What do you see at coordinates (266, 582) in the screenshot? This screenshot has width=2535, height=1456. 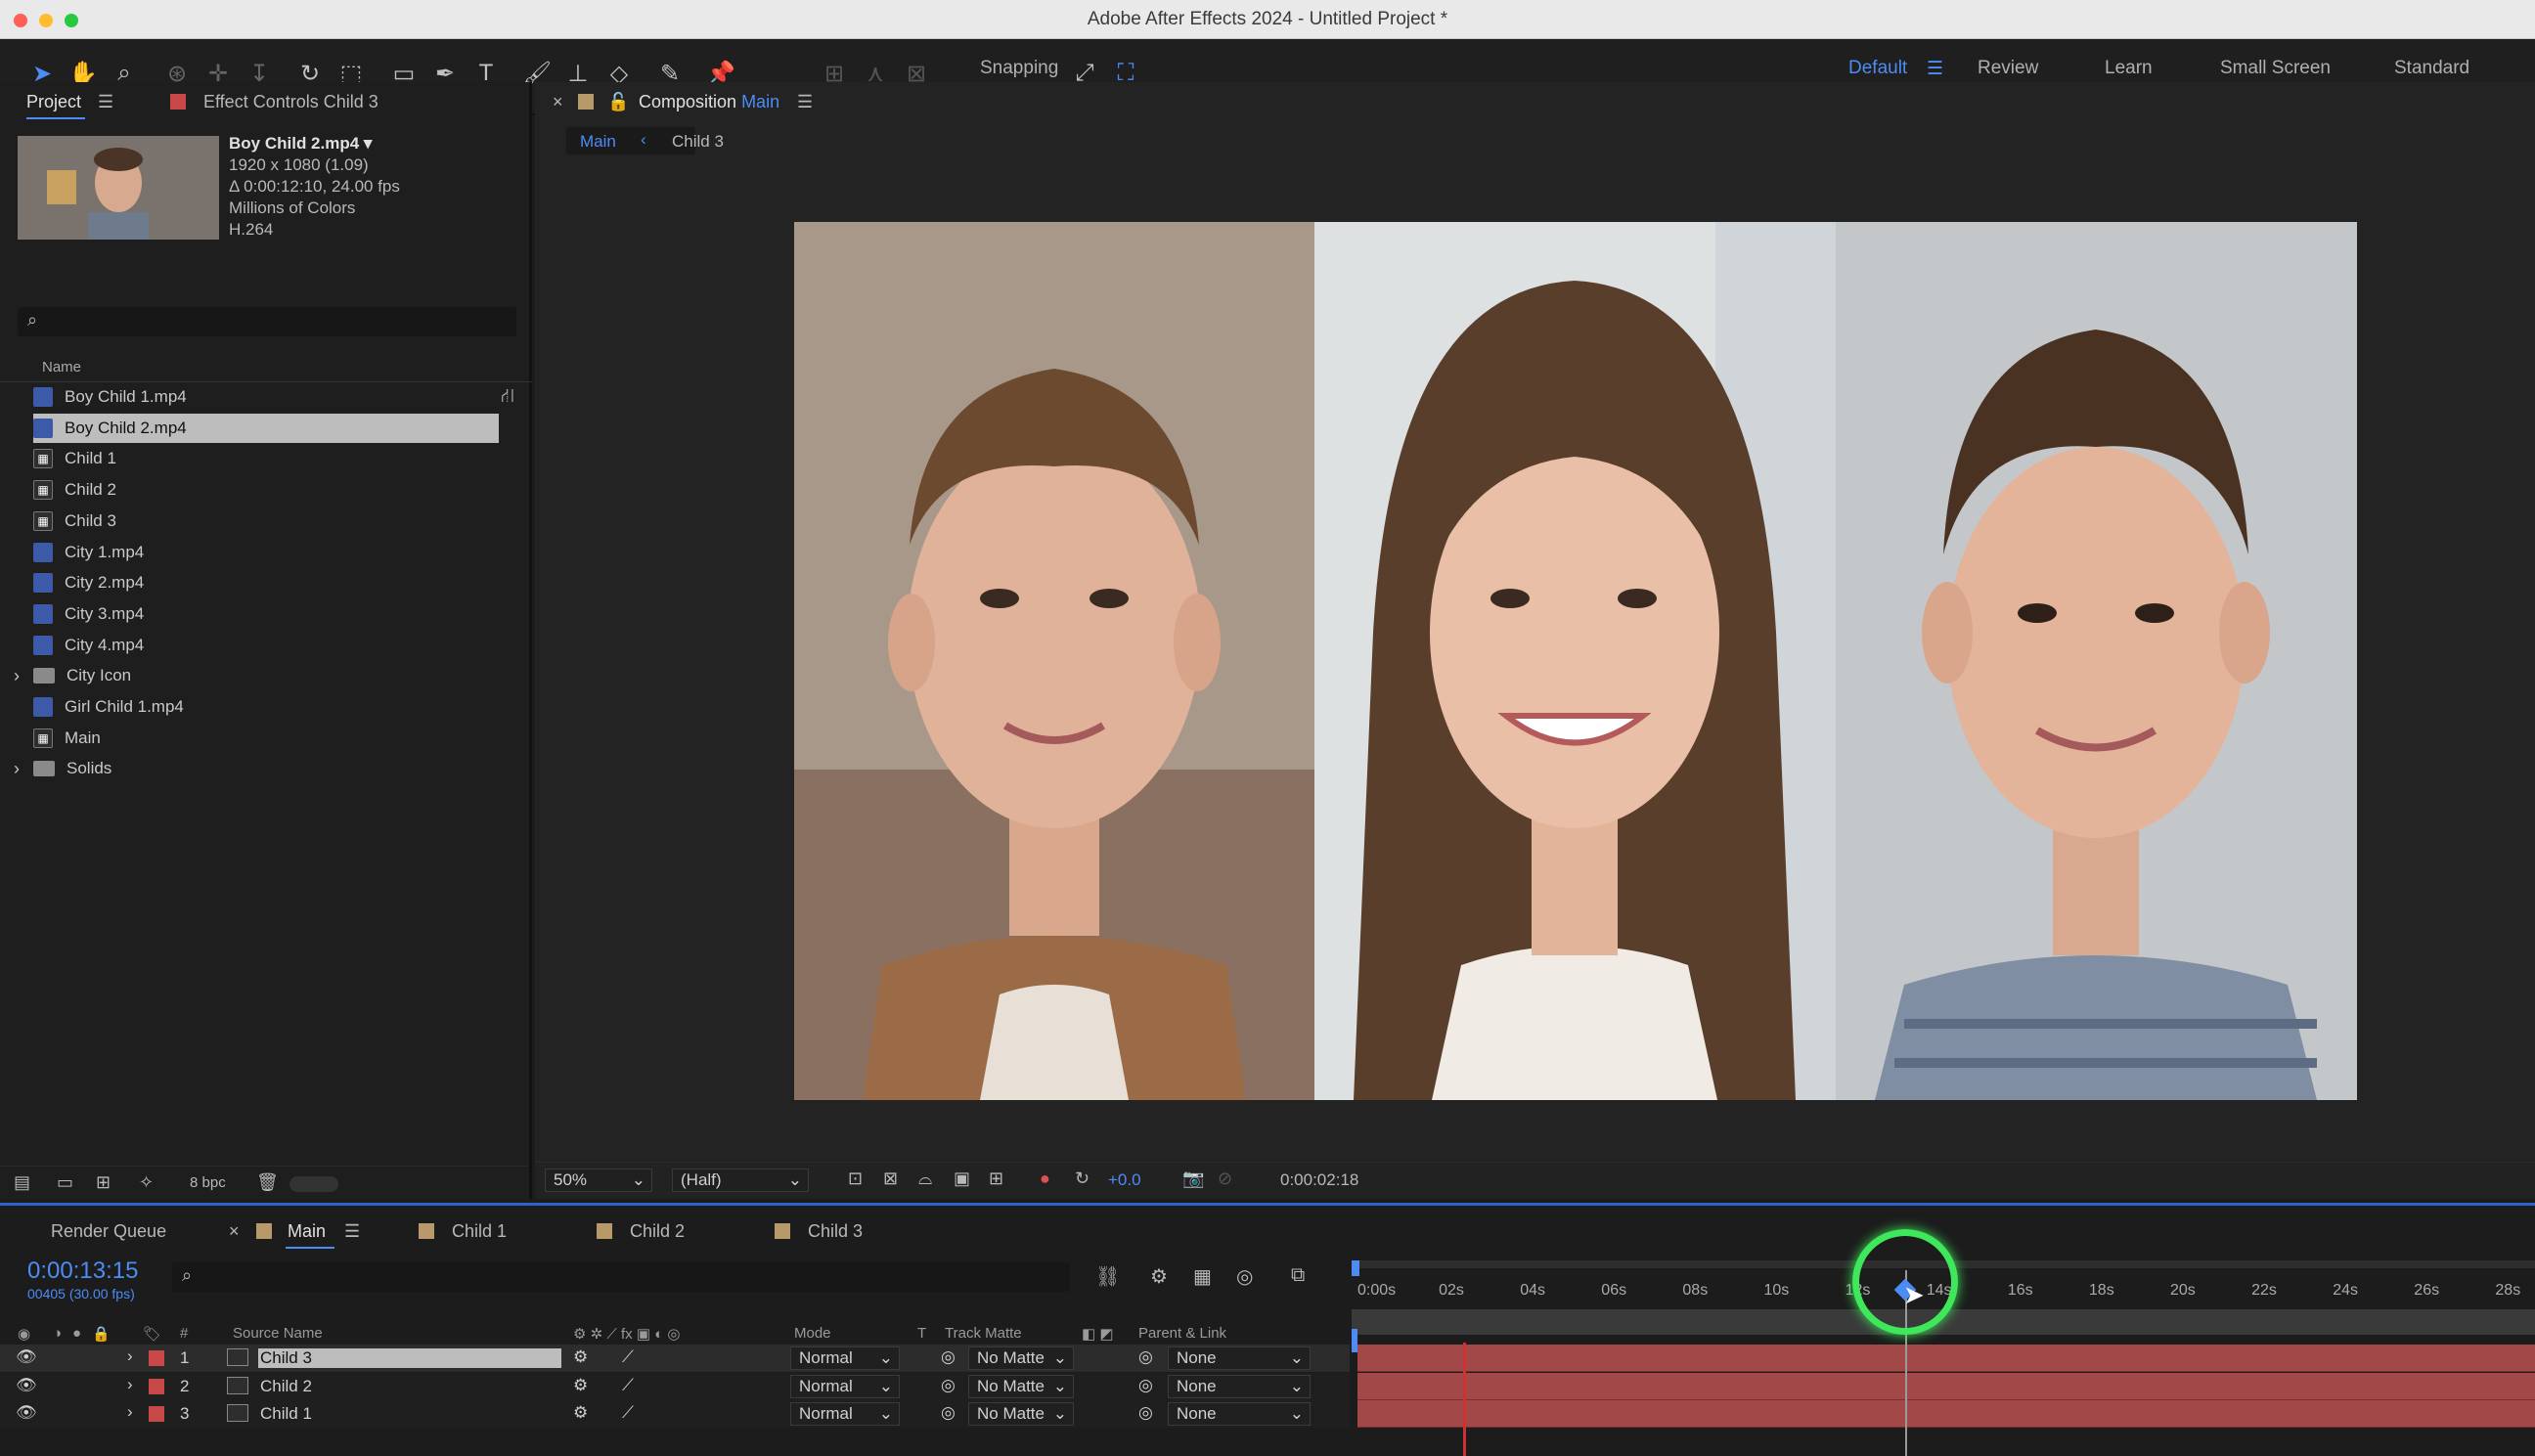 I see `project-item: City 2.mp4` at bounding box center [266, 582].